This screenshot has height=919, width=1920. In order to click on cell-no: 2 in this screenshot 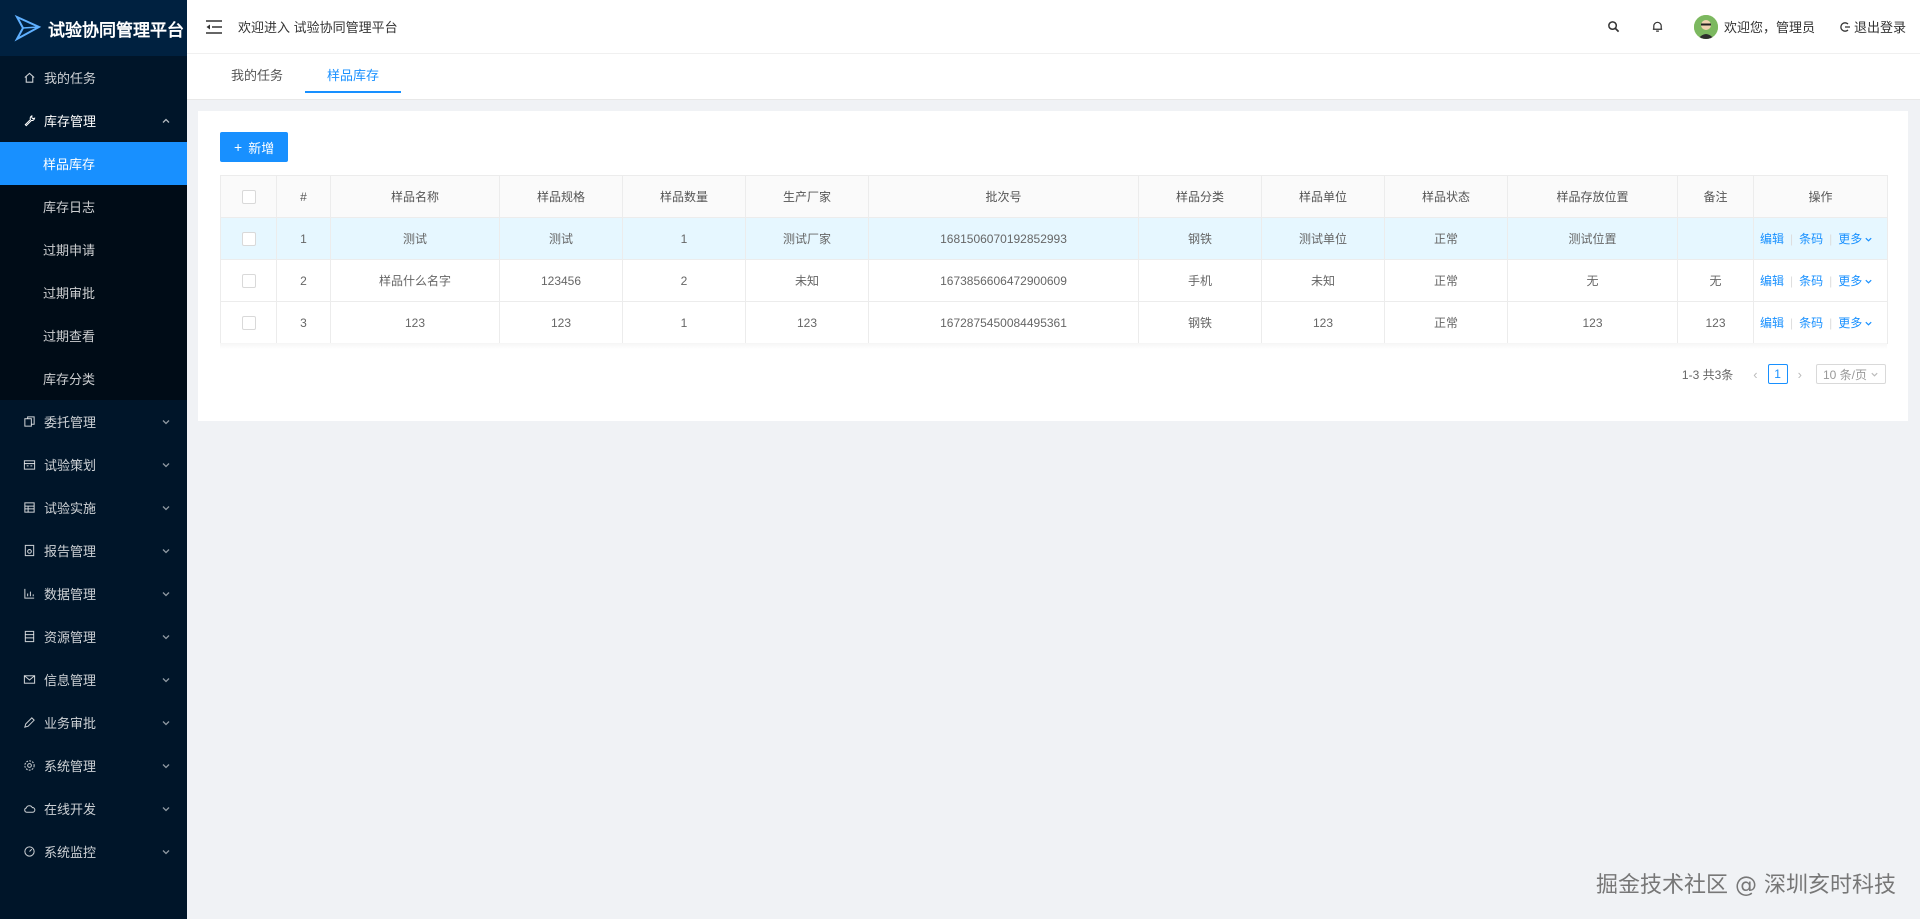, I will do `click(303, 280)`.